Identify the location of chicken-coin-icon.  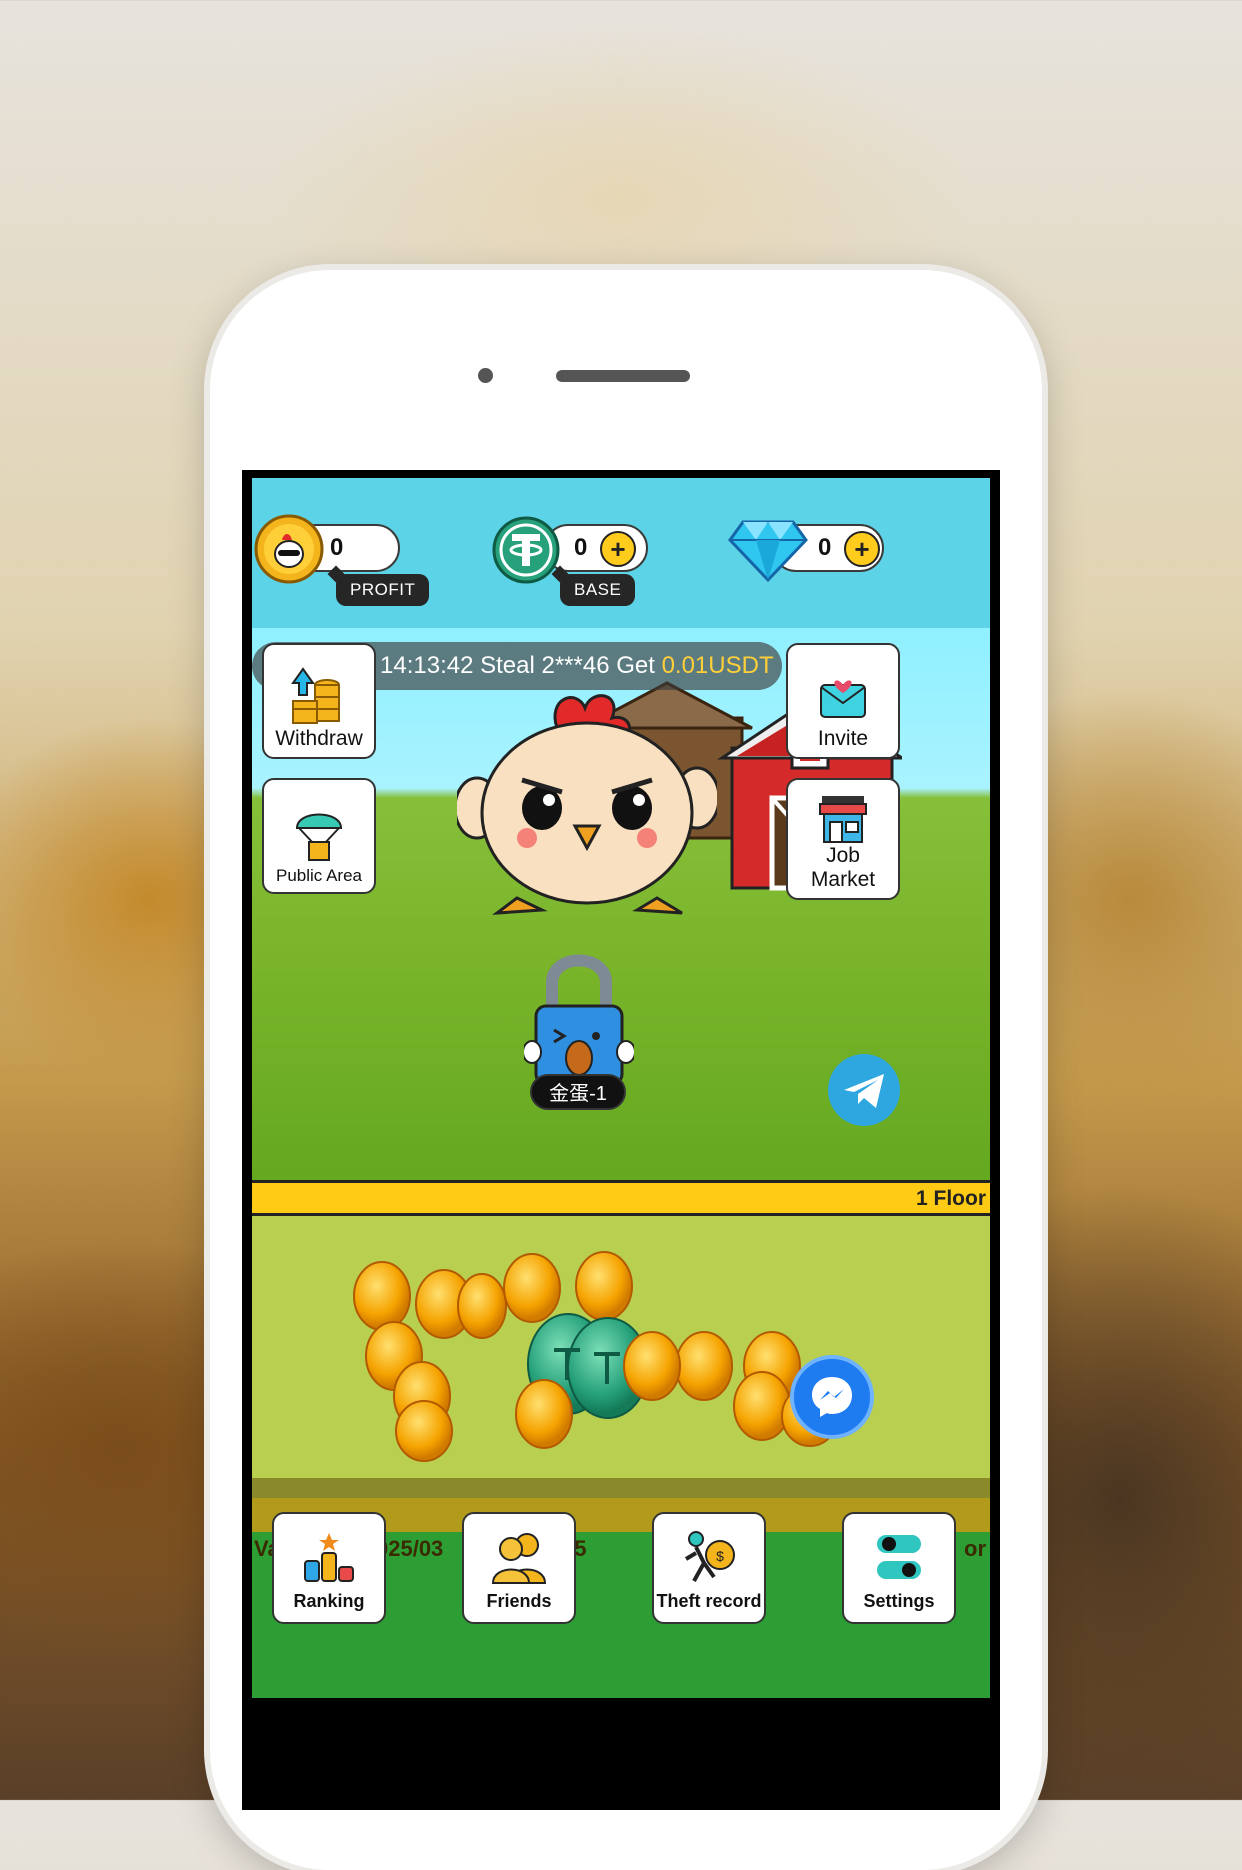
(289, 549).